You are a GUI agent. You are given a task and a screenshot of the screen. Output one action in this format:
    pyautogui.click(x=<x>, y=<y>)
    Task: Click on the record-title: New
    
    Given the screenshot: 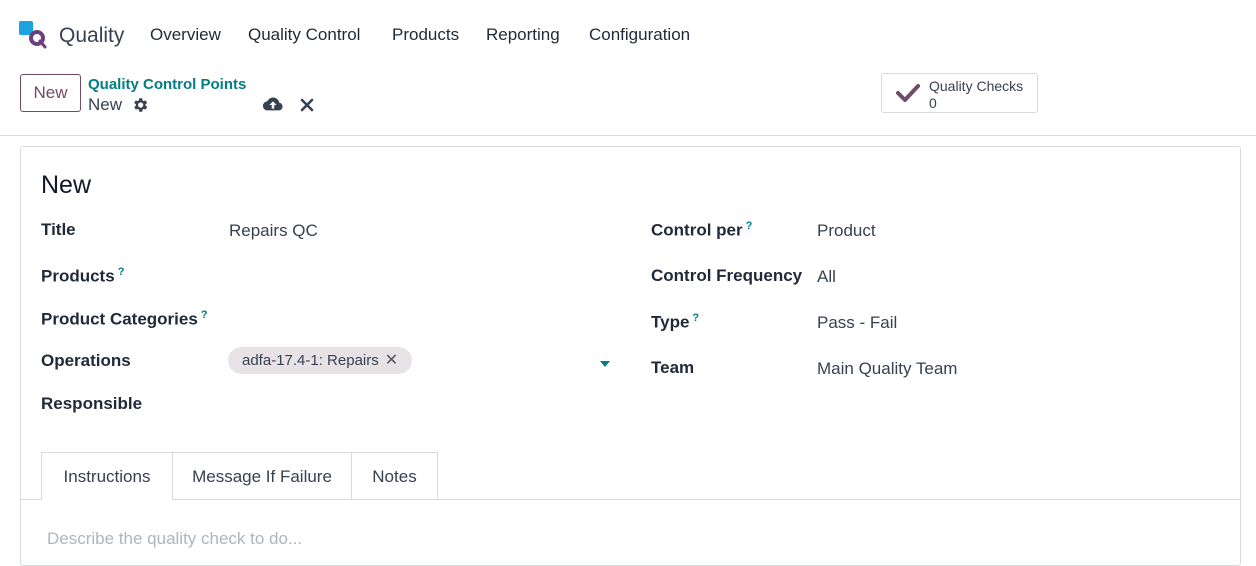 What is the action you would take?
    pyautogui.click(x=66, y=185)
    